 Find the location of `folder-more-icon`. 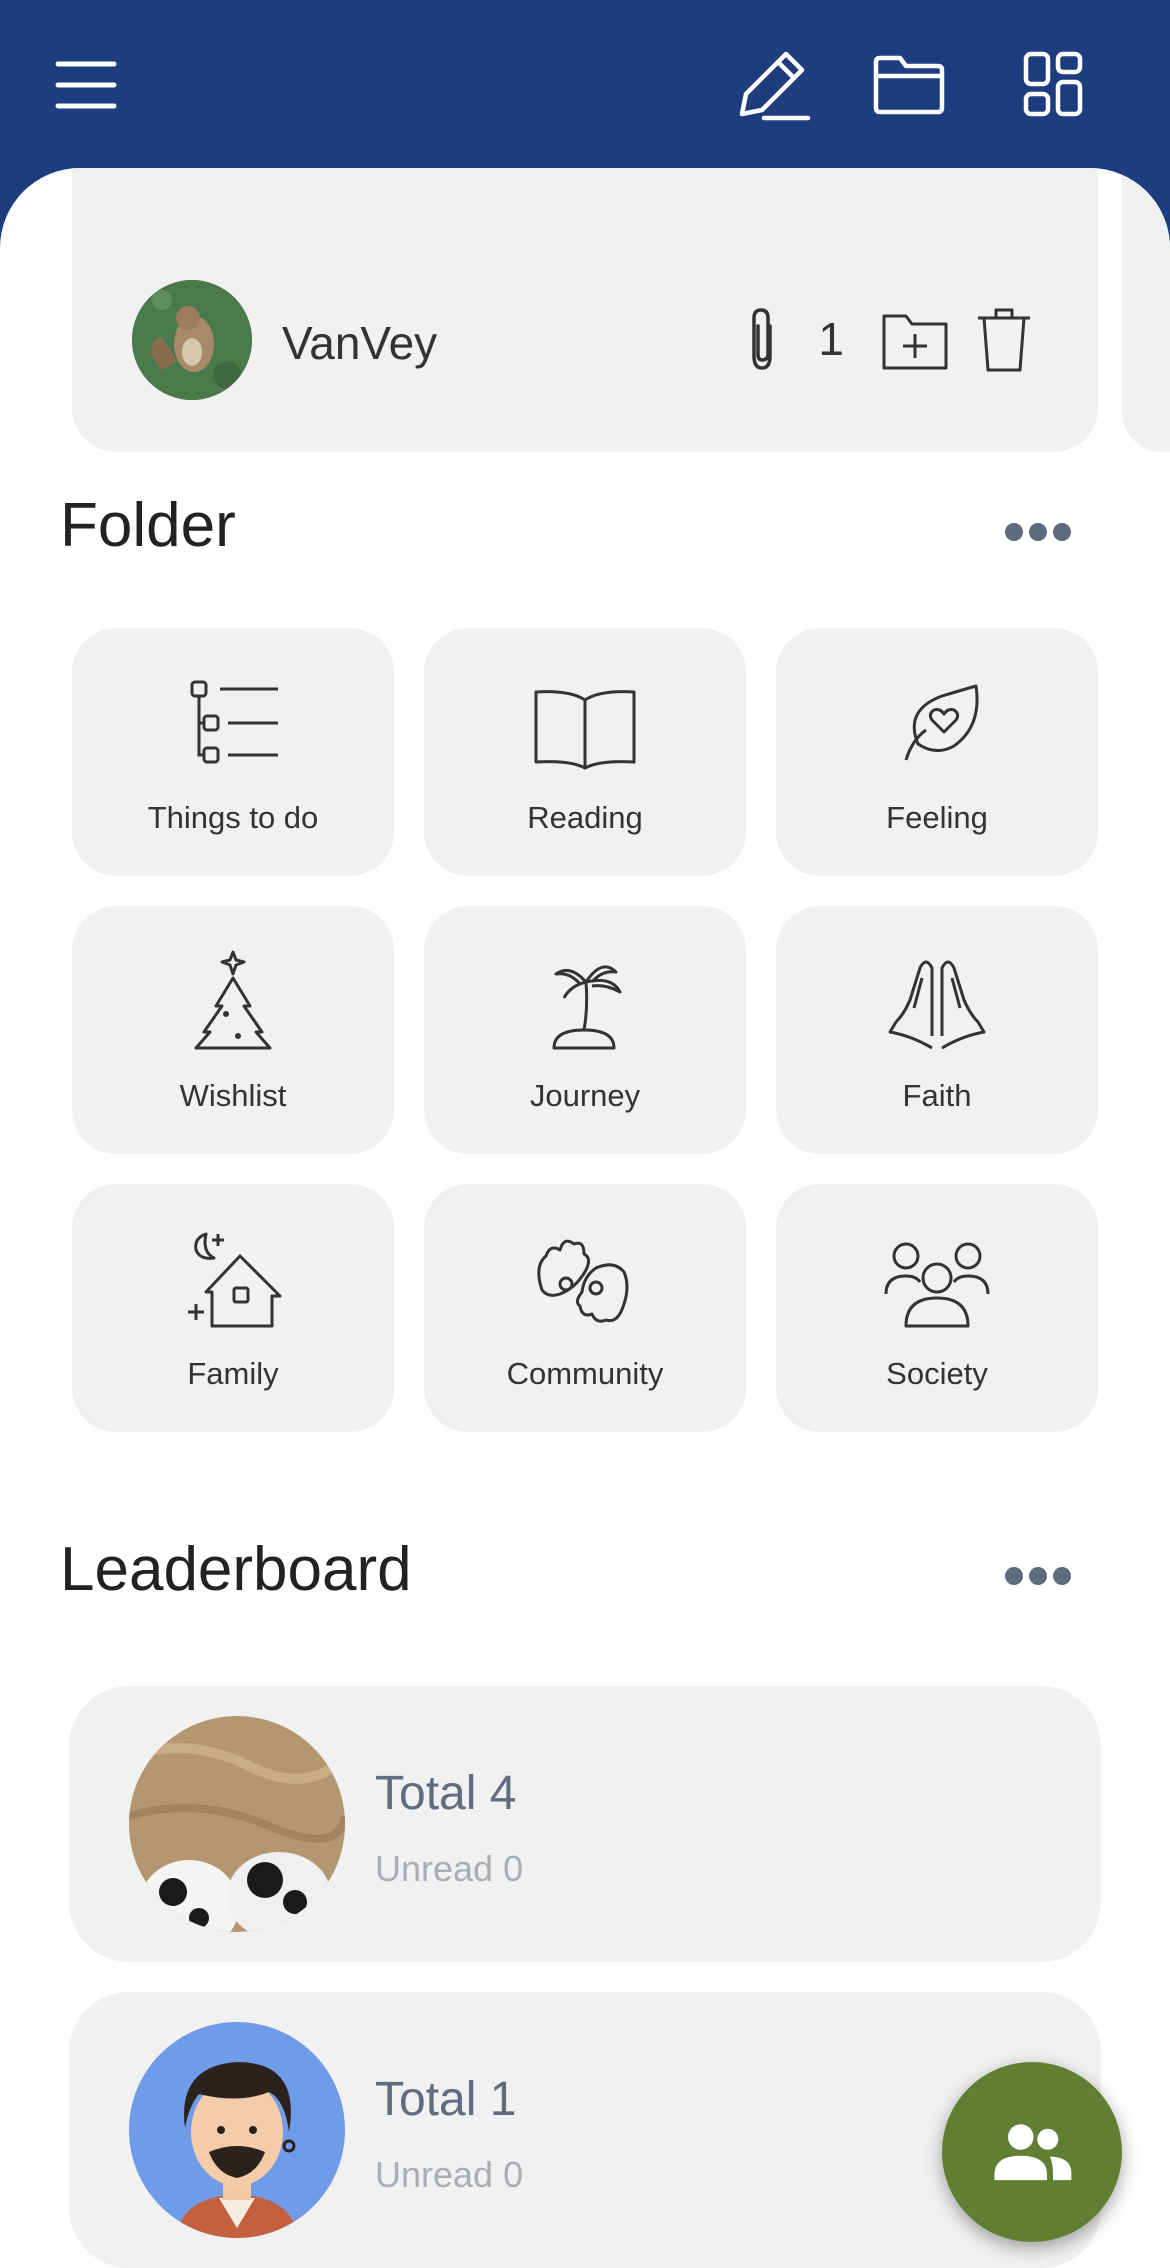

folder-more-icon is located at coordinates (1038, 532).